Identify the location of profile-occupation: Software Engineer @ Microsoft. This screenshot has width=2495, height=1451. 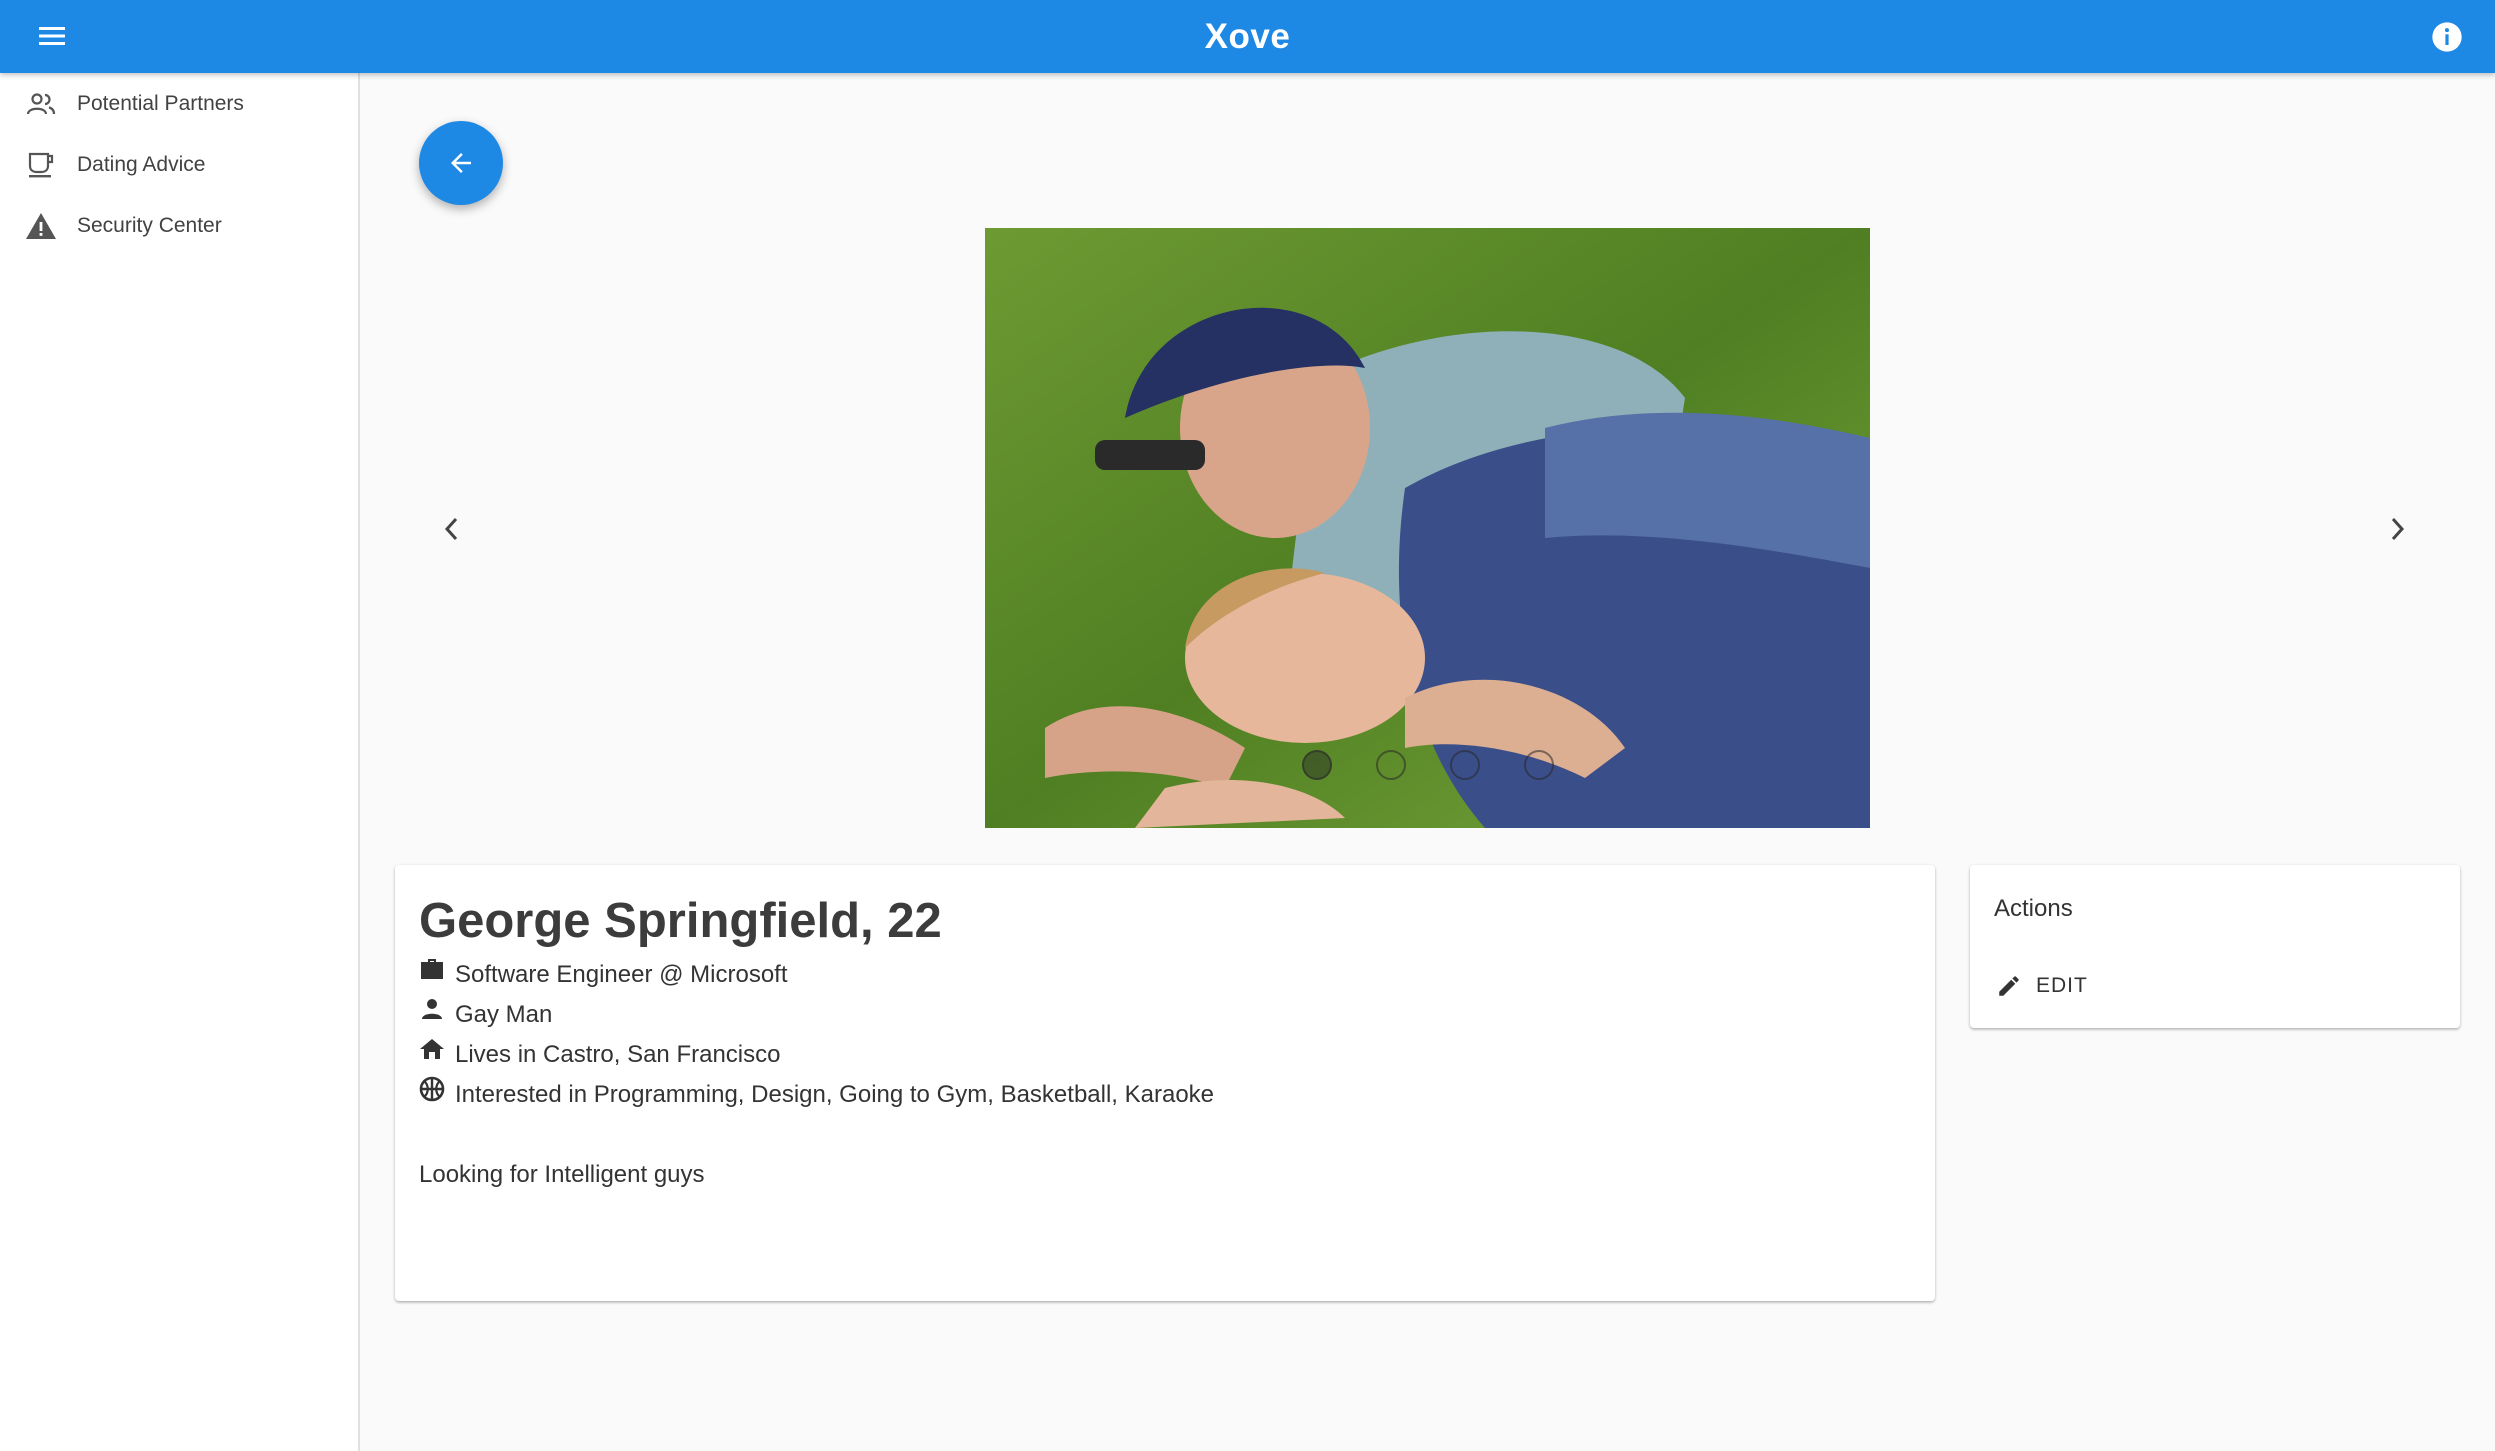
(621, 974).